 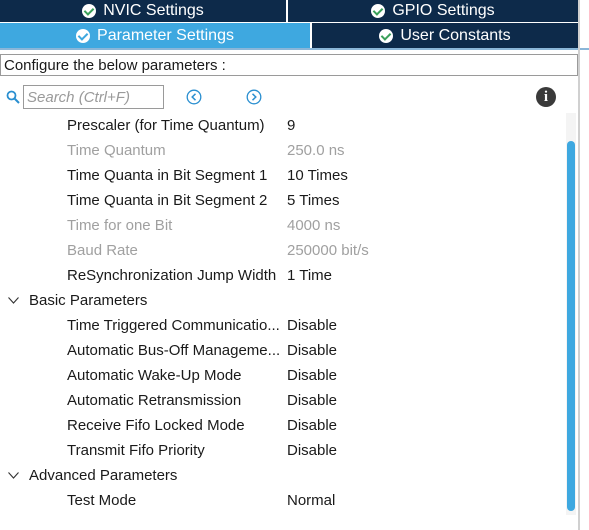 What do you see at coordinates (102, 500) in the screenshot?
I see `param-name: Test Mode` at bounding box center [102, 500].